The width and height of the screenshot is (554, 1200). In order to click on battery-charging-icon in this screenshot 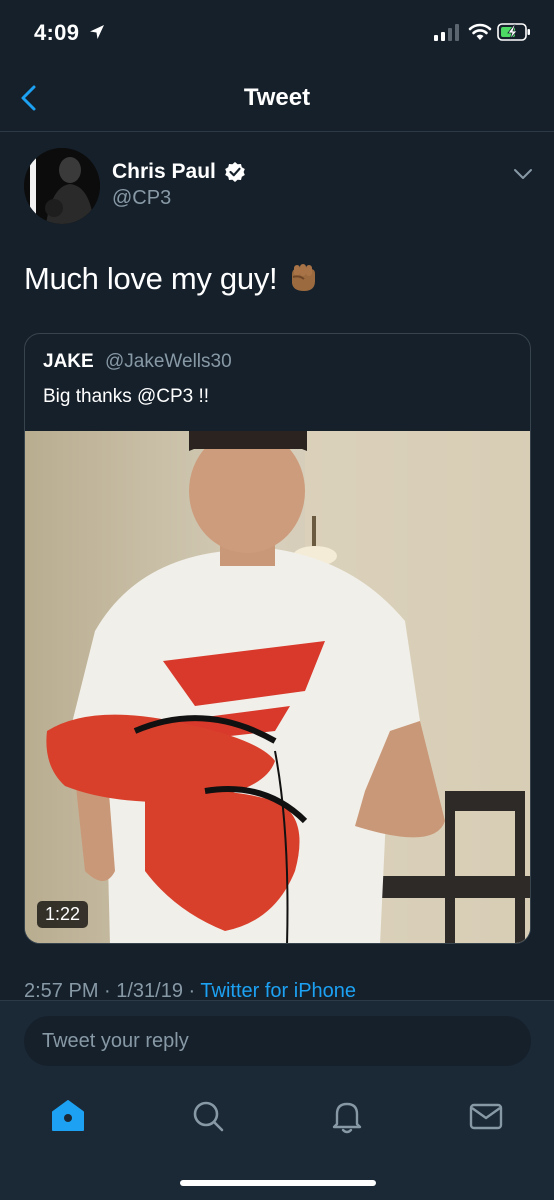, I will do `click(513, 32)`.